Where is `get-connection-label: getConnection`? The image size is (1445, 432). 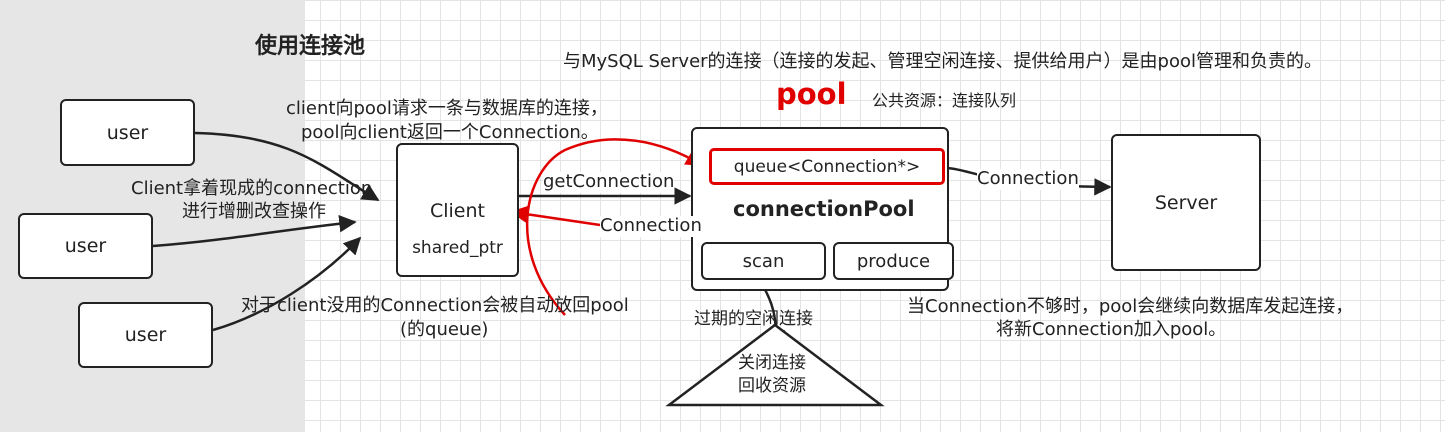 get-connection-label: getConnection is located at coordinates (609, 182).